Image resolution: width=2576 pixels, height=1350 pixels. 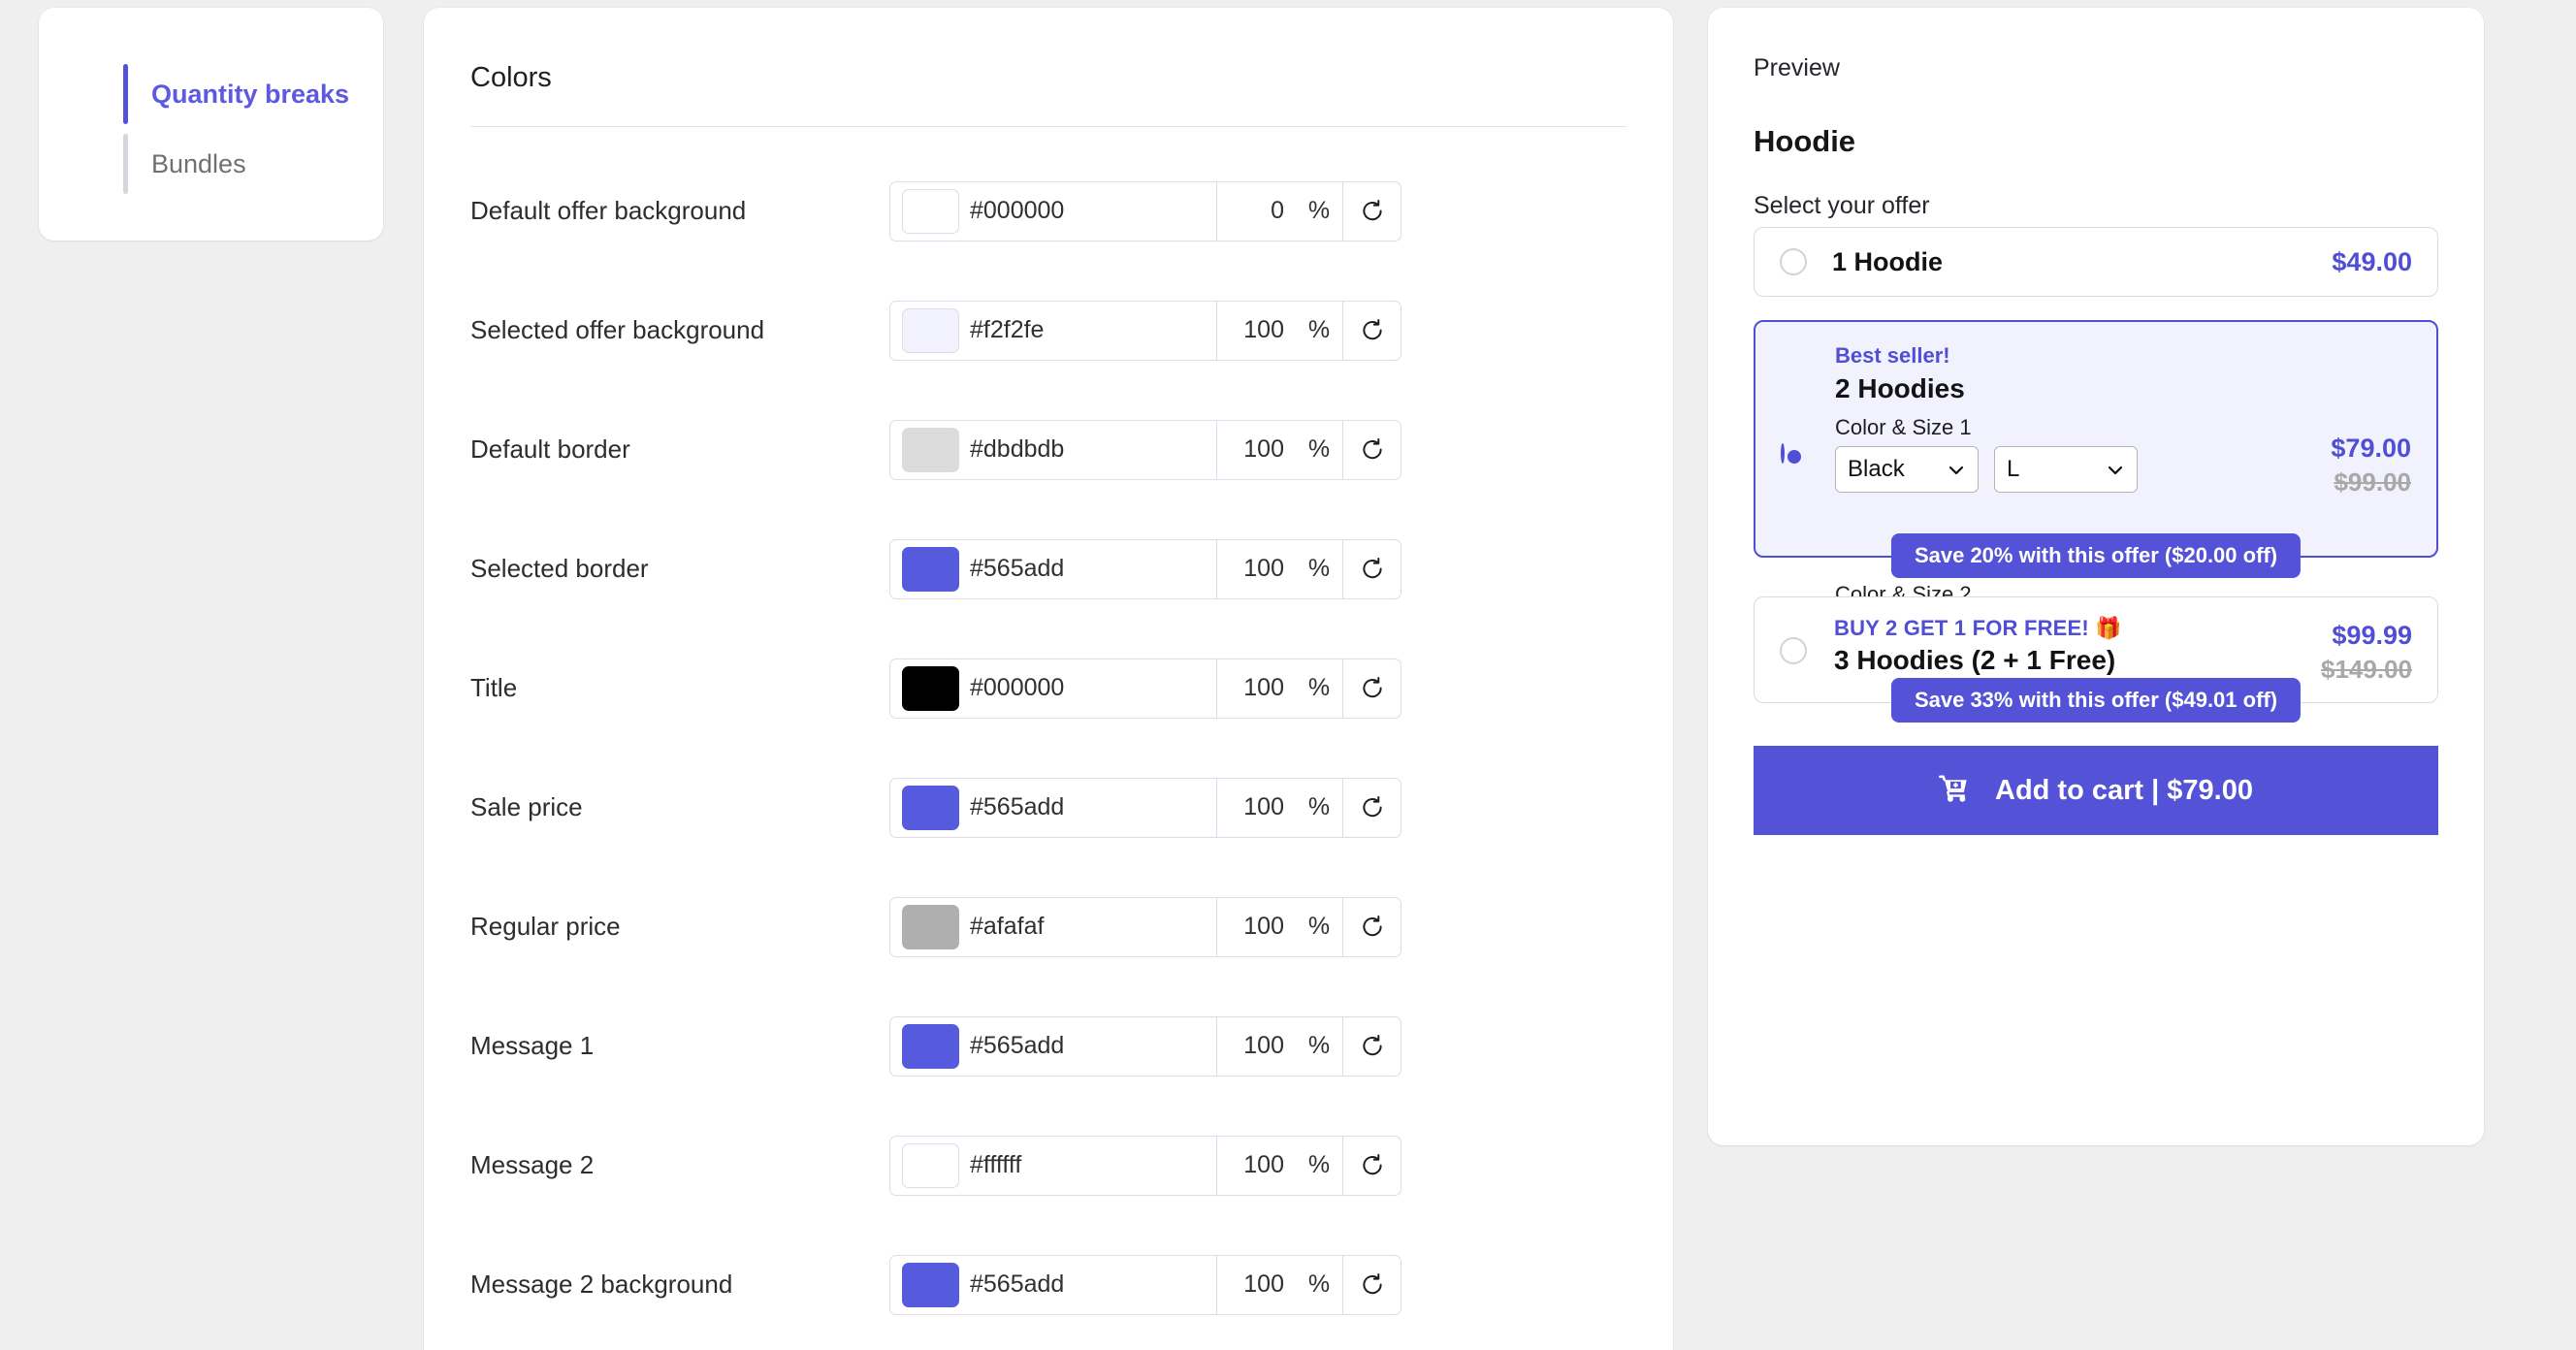 I want to click on offer-save-badge: Save 33% with this offer ($49.01 off), so click(x=2096, y=700).